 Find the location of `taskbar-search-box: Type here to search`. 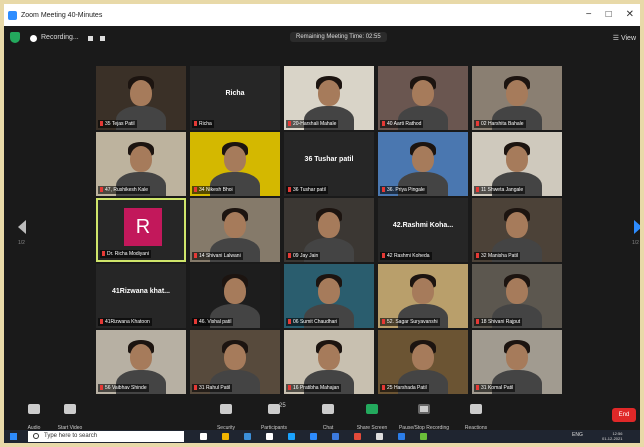

taskbar-search-box: Type here to search is located at coordinates (106, 436).